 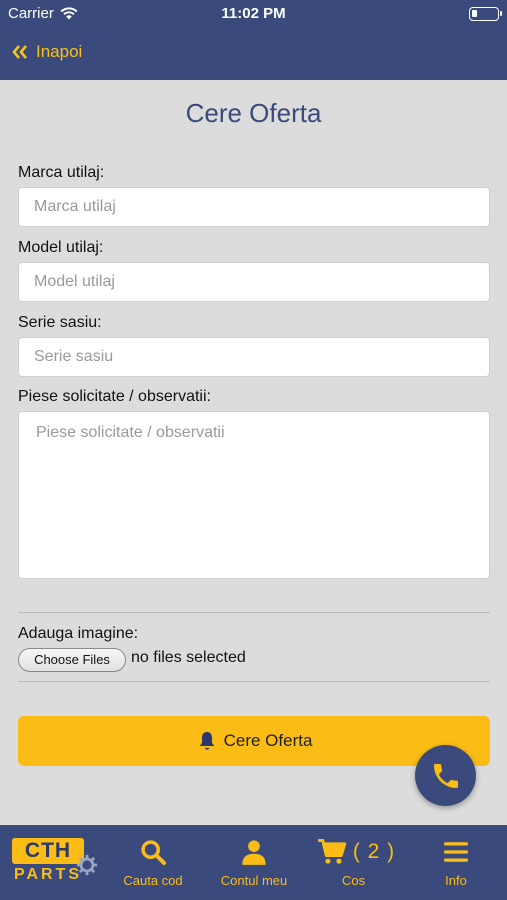 I want to click on search-icon, so click(x=154, y=853).